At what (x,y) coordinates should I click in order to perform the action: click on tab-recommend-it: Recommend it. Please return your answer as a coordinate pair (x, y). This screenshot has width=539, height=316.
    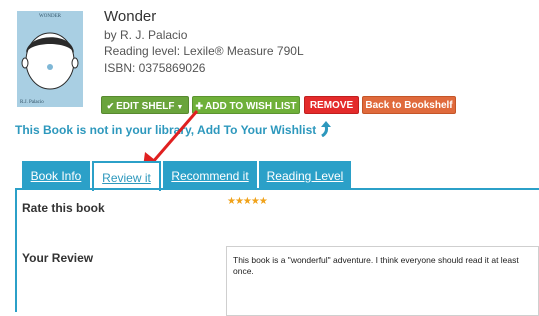
    Looking at the image, I should click on (210, 175).